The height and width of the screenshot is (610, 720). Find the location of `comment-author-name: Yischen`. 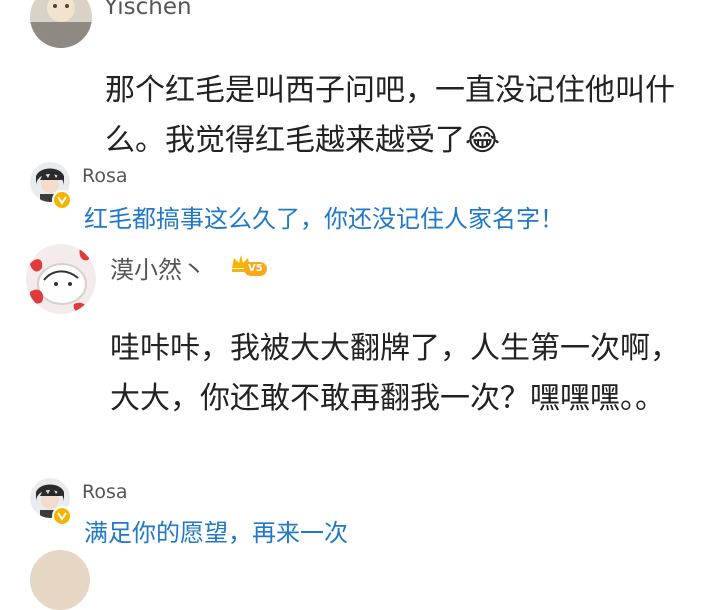

comment-author-name: Yischen is located at coordinates (148, 10).